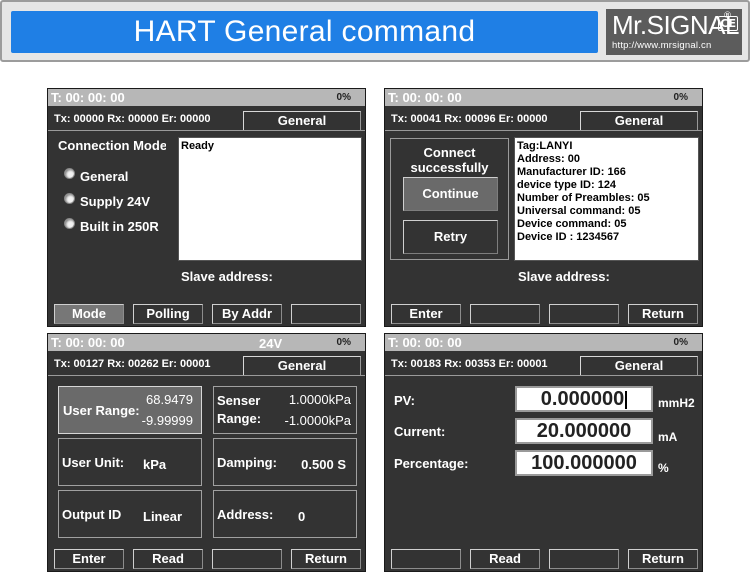 This screenshot has height=573, width=750. I want to click on radio-label: Built in 250R, so click(119, 226).